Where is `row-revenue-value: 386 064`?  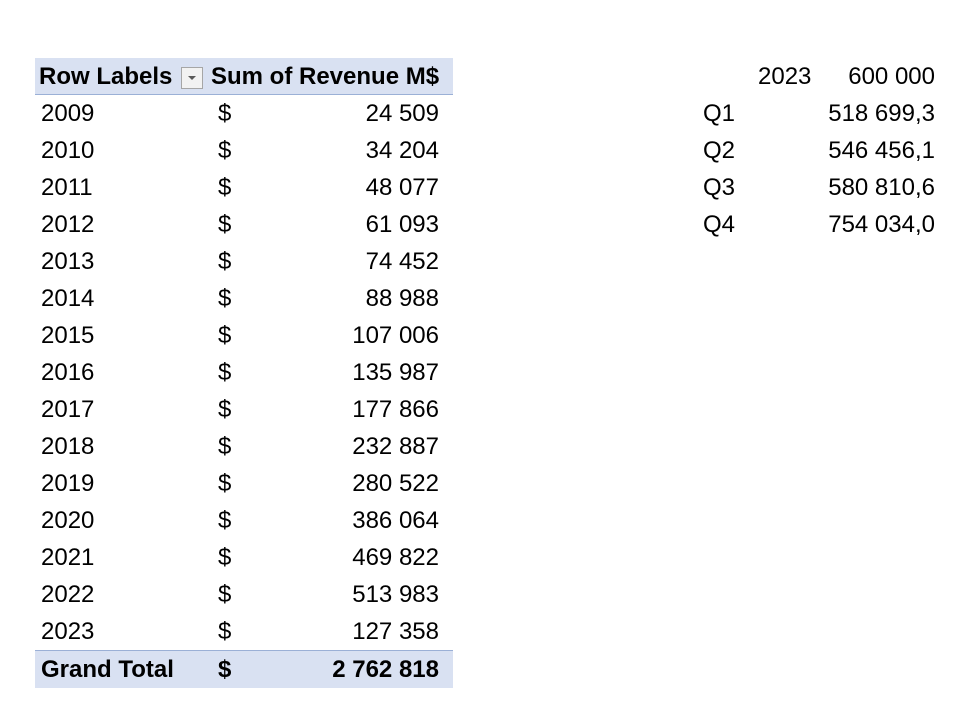
row-revenue-value: 386 064 is located at coordinates (395, 520).